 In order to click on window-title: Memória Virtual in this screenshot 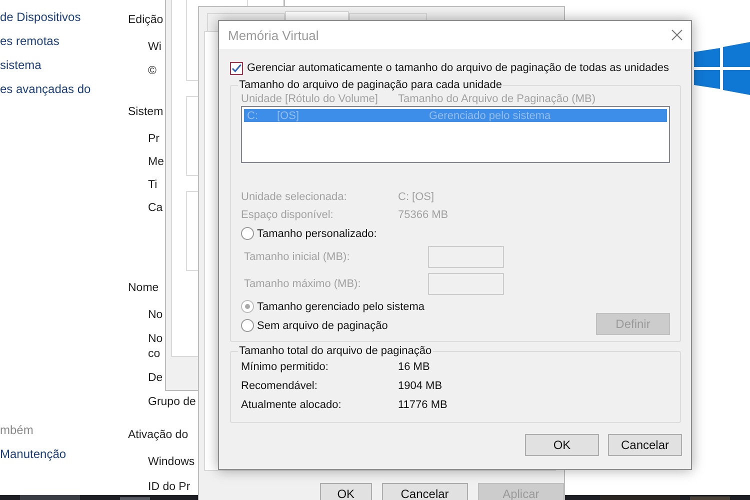, I will do `click(273, 35)`.